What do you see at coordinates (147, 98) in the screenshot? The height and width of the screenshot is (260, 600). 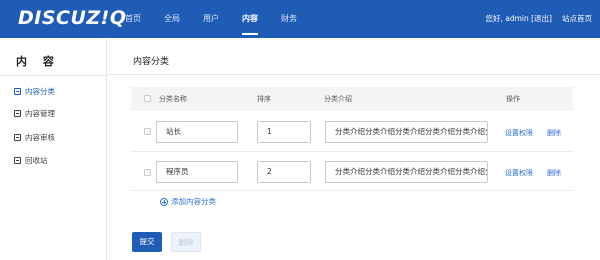 I see `select-all-checkbox` at bounding box center [147, 98].